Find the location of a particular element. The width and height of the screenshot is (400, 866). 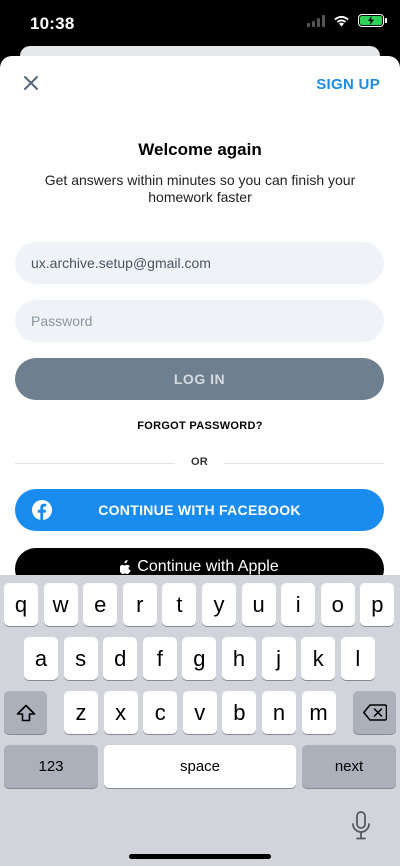

key-c: c is located at coordinates (160, 712).